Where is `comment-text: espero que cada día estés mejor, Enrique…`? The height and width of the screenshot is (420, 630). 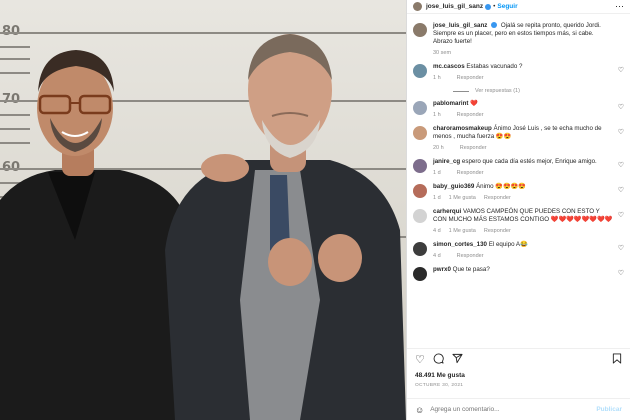 comment-text: espero que cada día estés mejor, Enrique… is located at coordinates (529, 161).